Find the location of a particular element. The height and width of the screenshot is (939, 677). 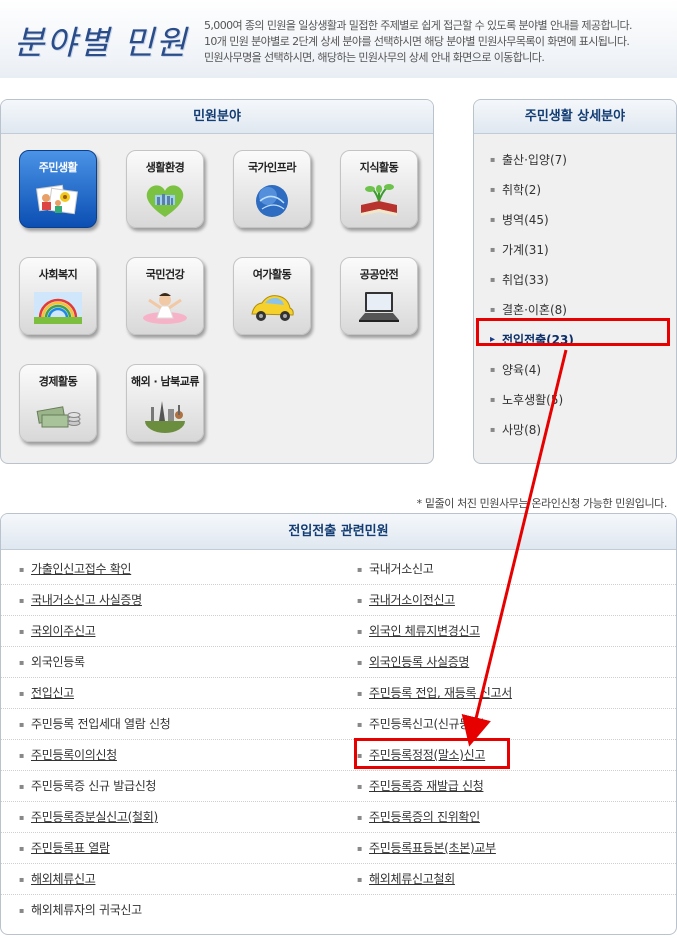

related-service-text: 주민등록 전입세대 열람 신청 is located at coordinates (95, 724).